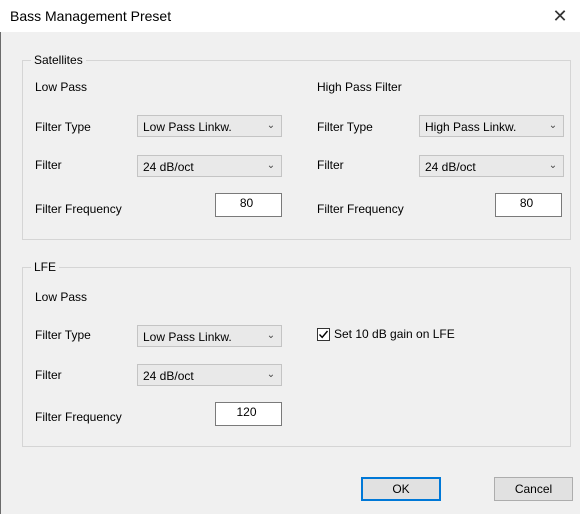 The image size is (580, 514). Describe the element at coordinates (359, 87) in the screenshot. I see `satellites-high-pass-heading: High Pass Filter` at that location.